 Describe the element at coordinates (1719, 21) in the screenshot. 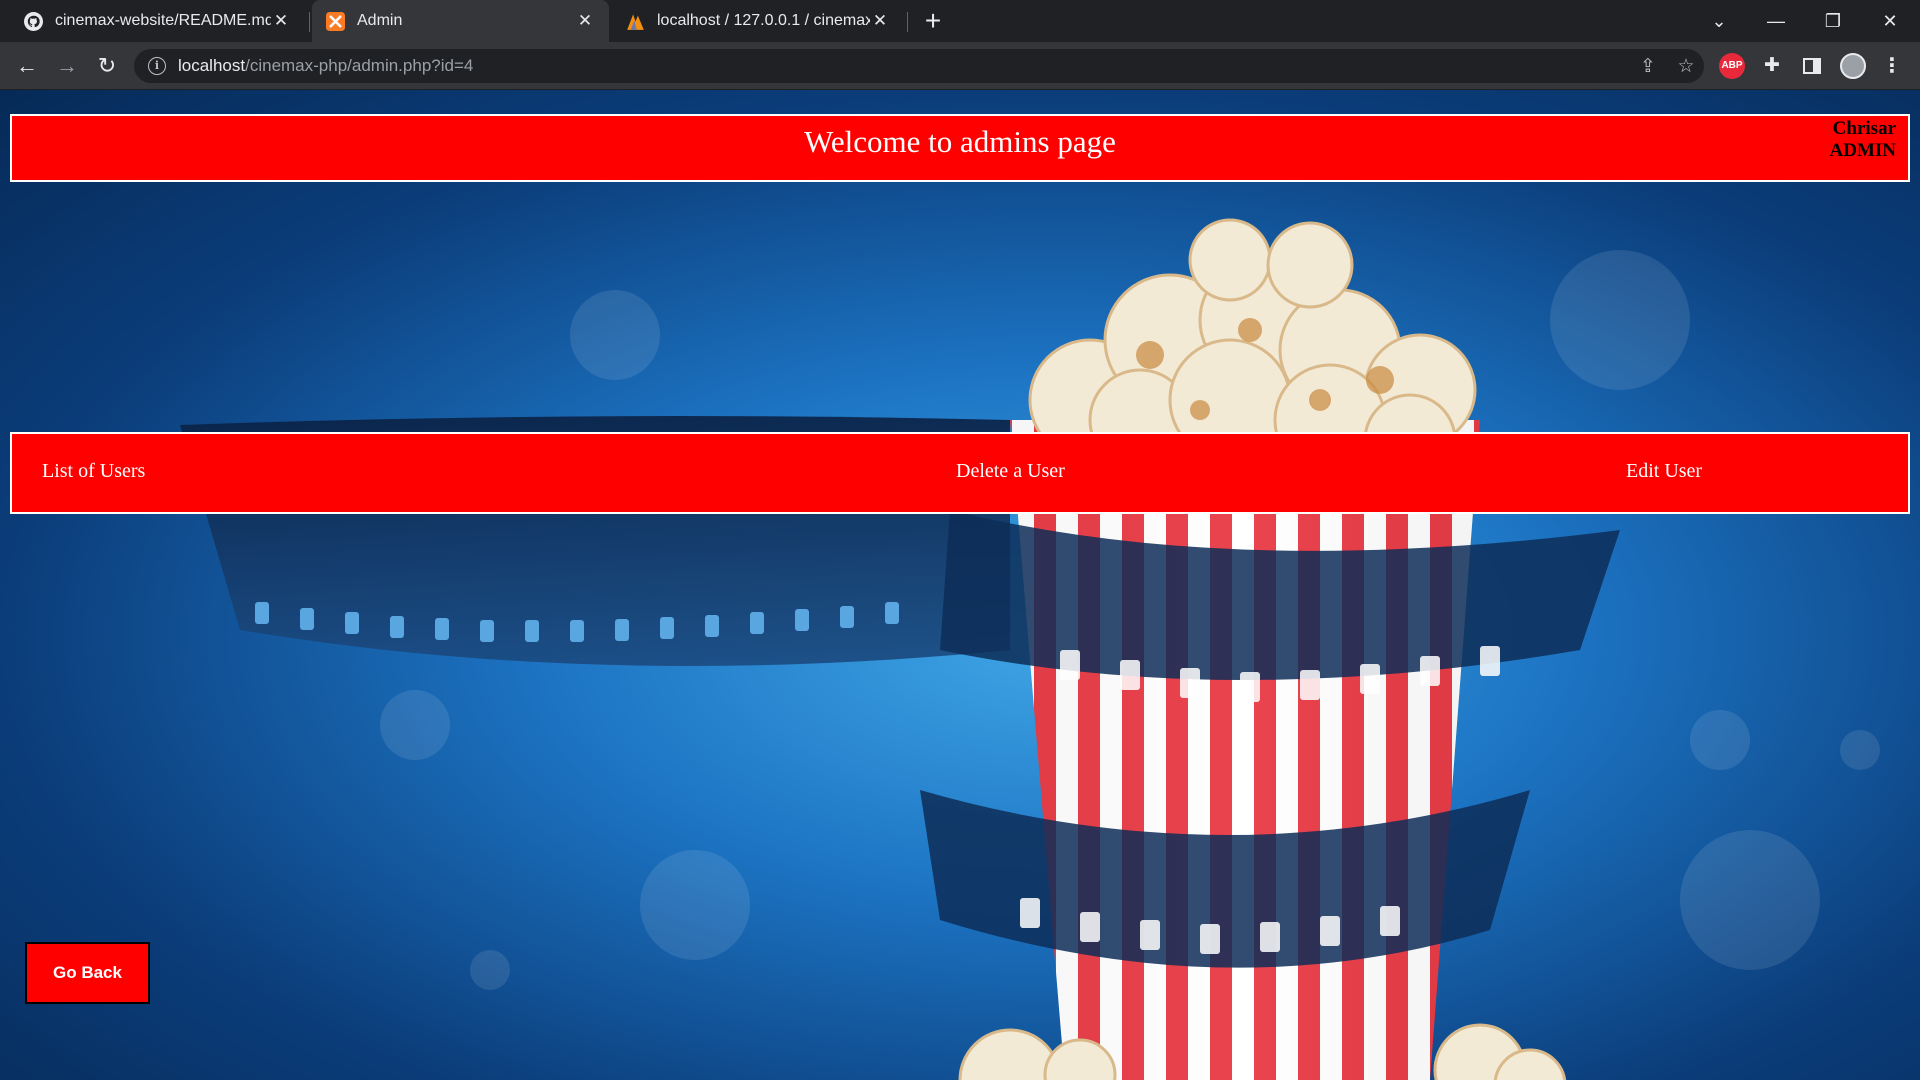

I see `tab-search-chevron-icon: ⌄` at that location.